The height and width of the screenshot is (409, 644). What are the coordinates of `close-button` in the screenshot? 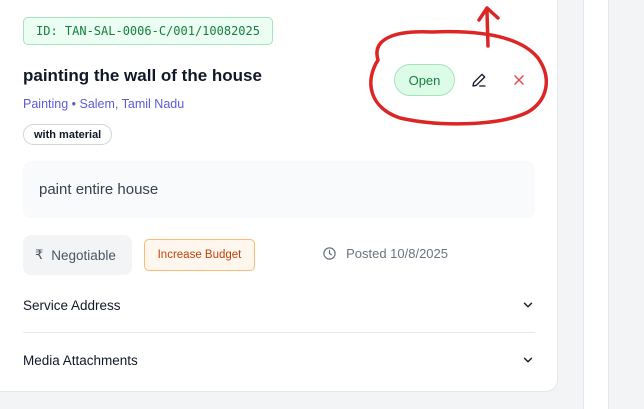 It's located at (519, 80).